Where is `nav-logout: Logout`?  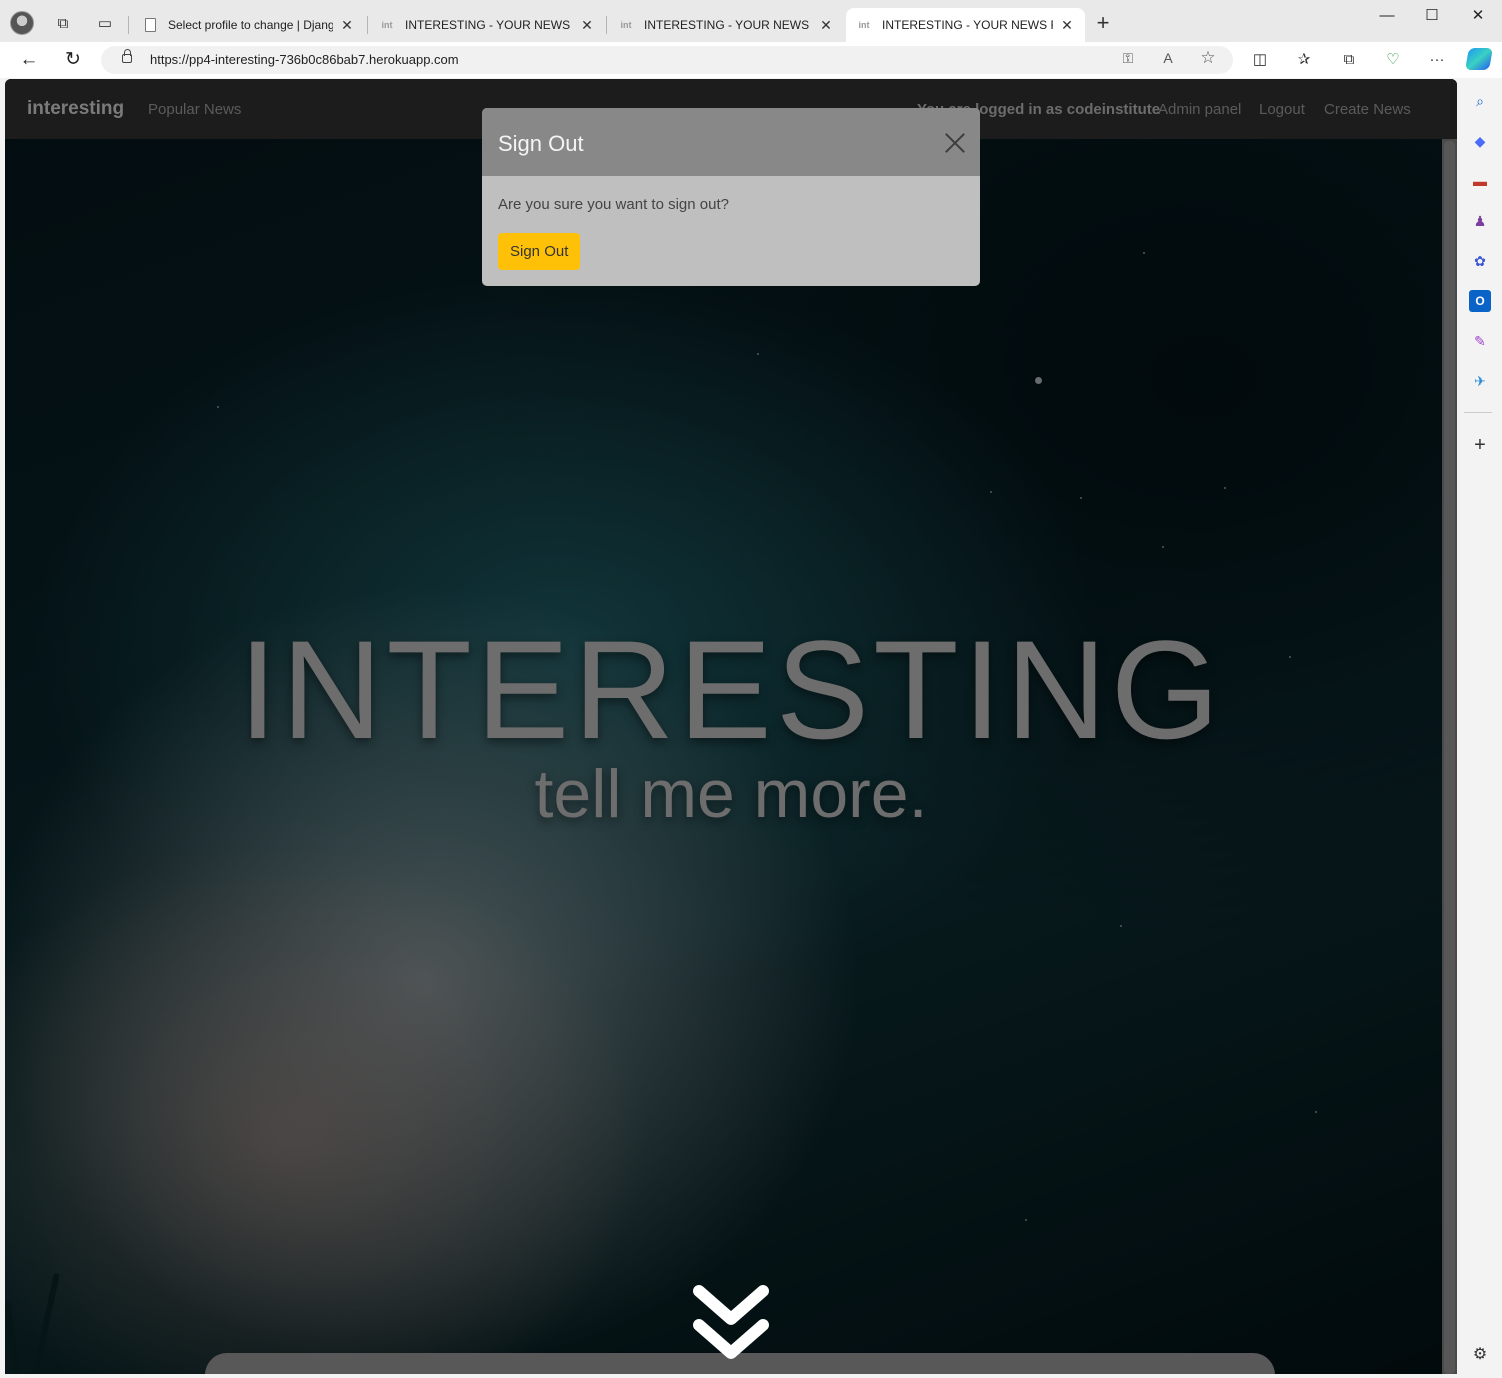
nav-logout: Logout is located at coordinates (1282, 109).